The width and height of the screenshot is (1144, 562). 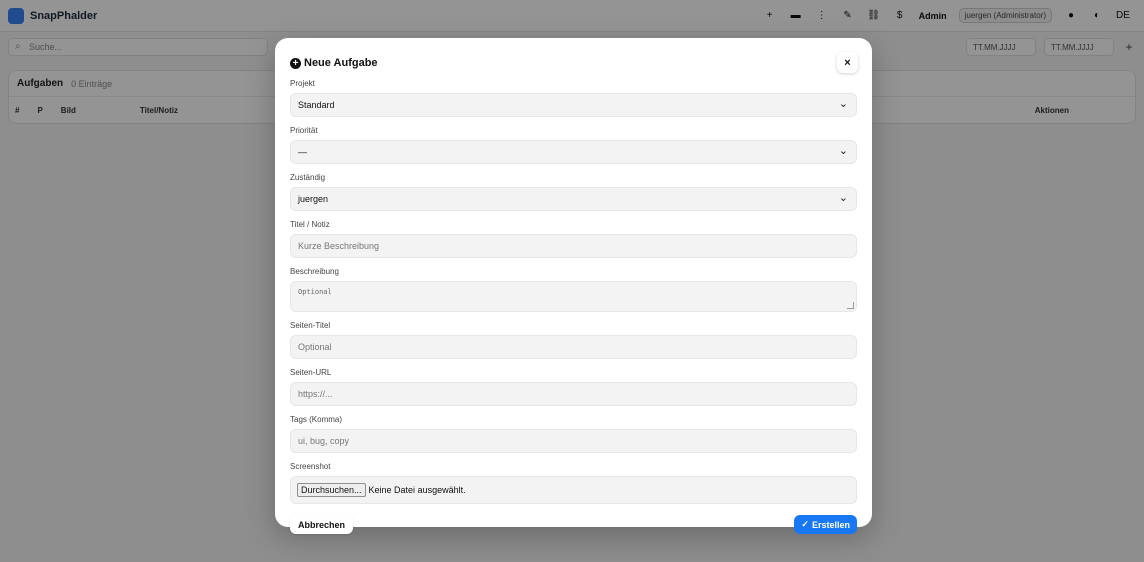 I want to click on page-title-label: Seiten-Titel, so click(x=310, y=325).